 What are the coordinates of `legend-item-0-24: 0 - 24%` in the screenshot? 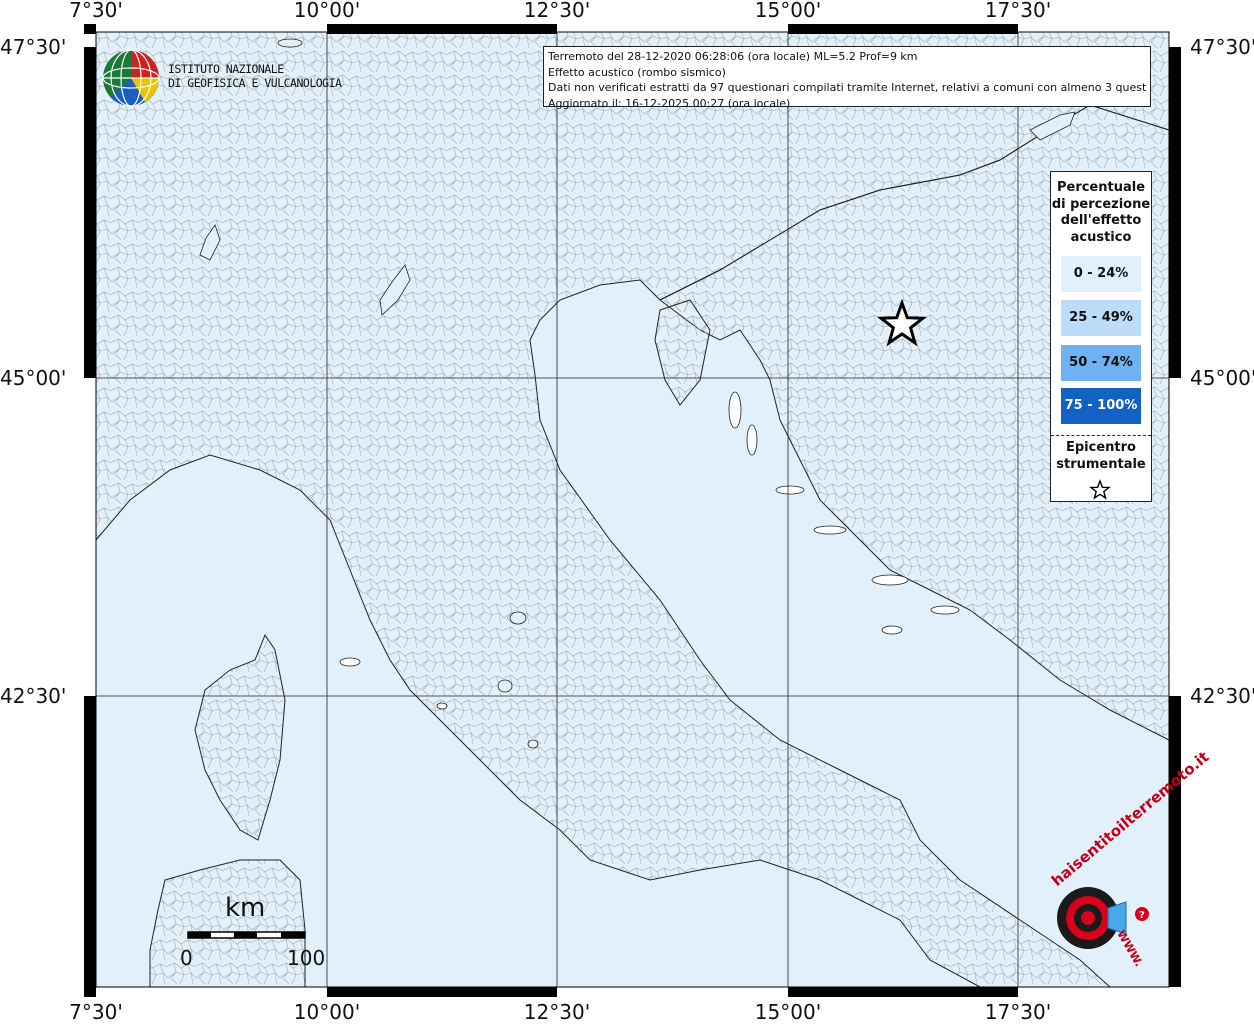 It's located at (1101, 274).